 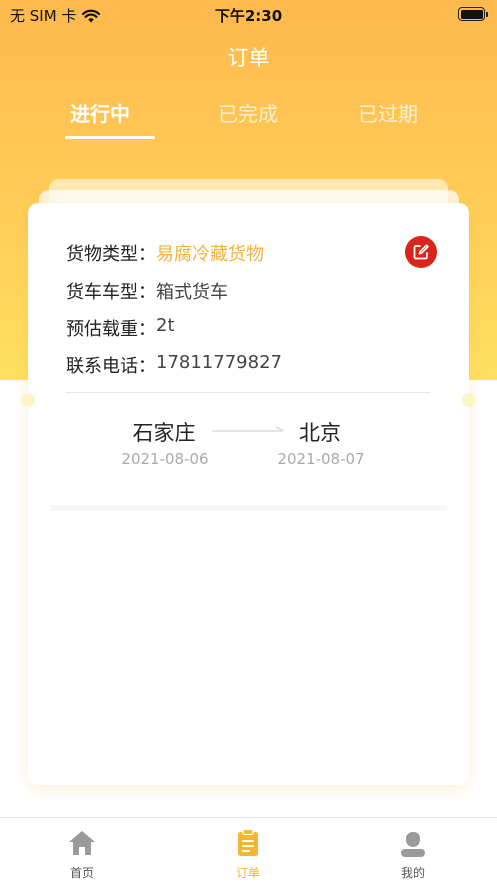 I want to click on card-notch-right, so click(x=469, y=400).